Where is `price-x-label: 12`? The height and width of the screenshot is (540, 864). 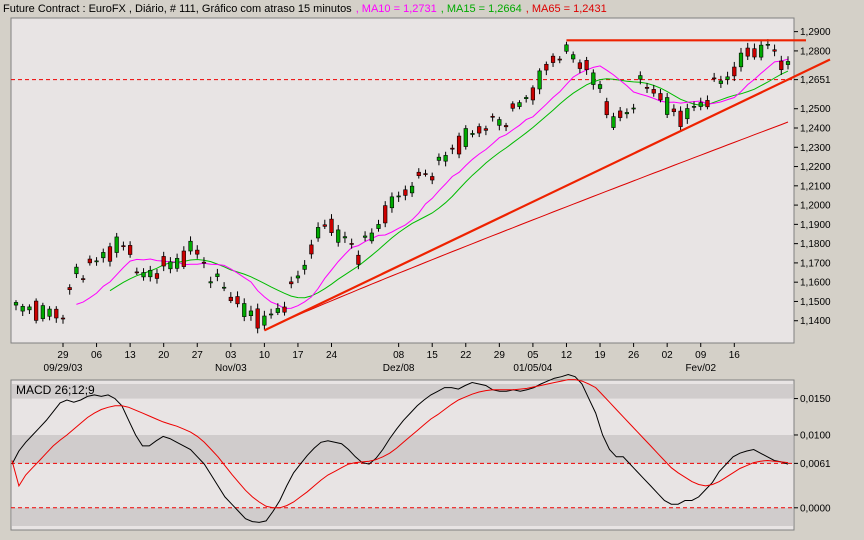
price-x-label: 12 is located at coordinates (567, 355).